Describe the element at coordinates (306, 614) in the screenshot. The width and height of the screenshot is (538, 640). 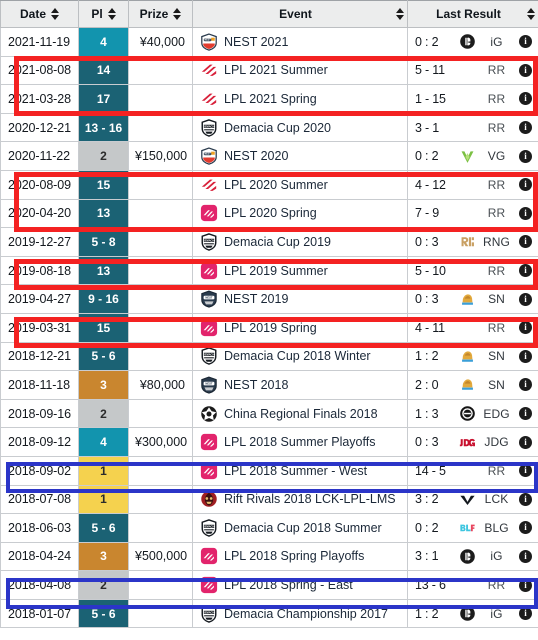
I see `event-link: Demacia Championship 2017` at that location.